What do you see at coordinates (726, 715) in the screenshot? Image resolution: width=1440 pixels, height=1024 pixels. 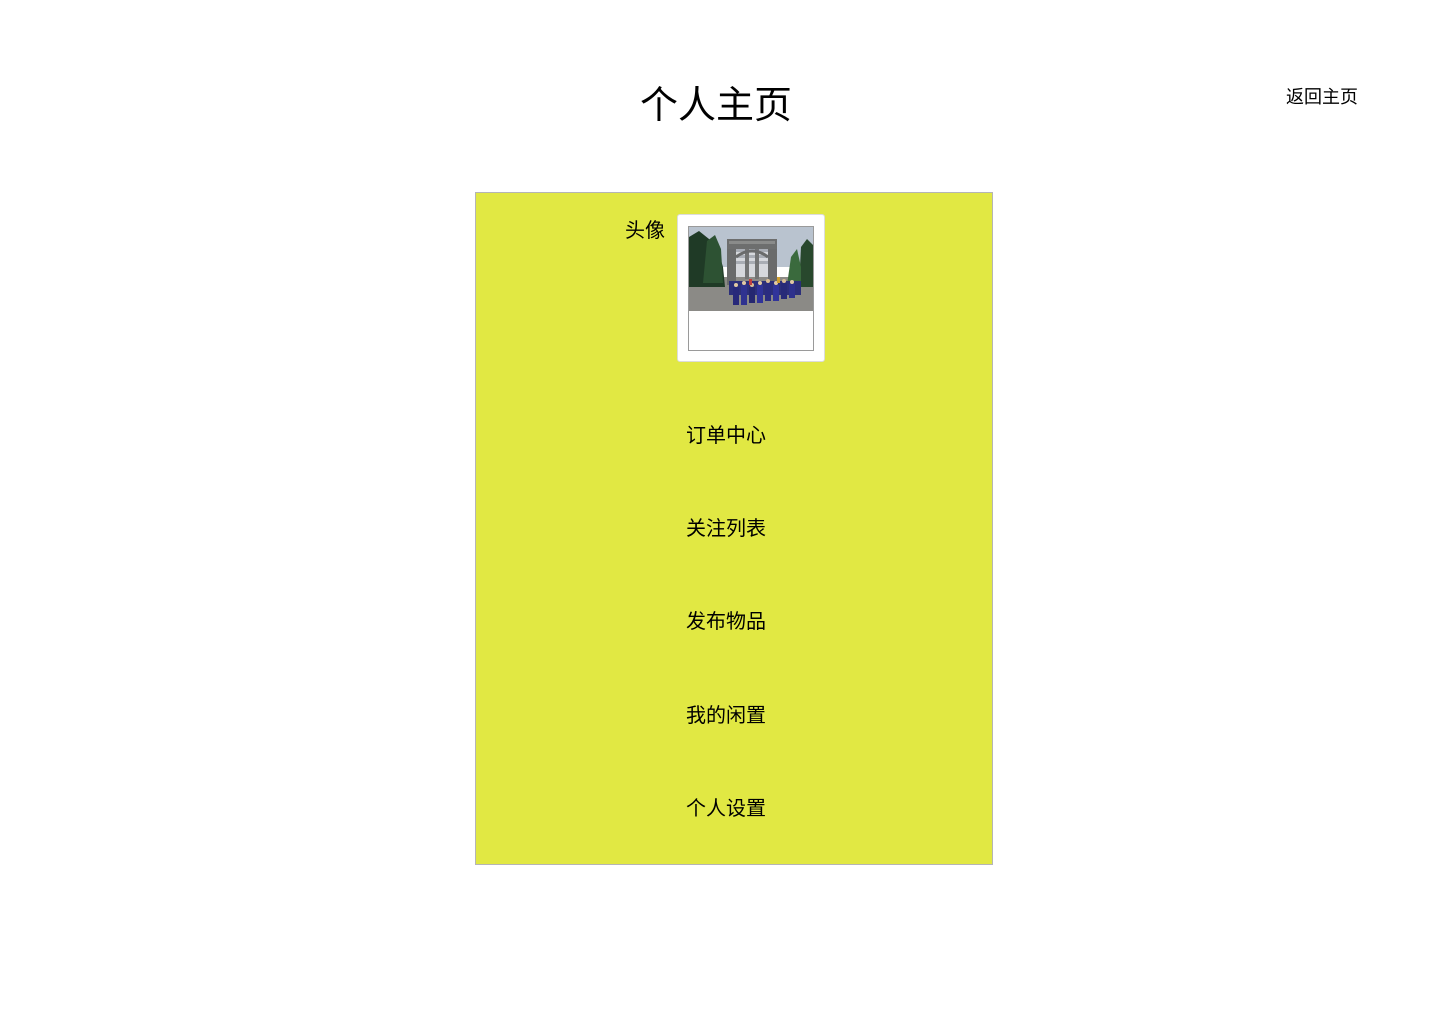 I see `menu-item-my-idle: 我的闲置` at bounding box center [726, 715].